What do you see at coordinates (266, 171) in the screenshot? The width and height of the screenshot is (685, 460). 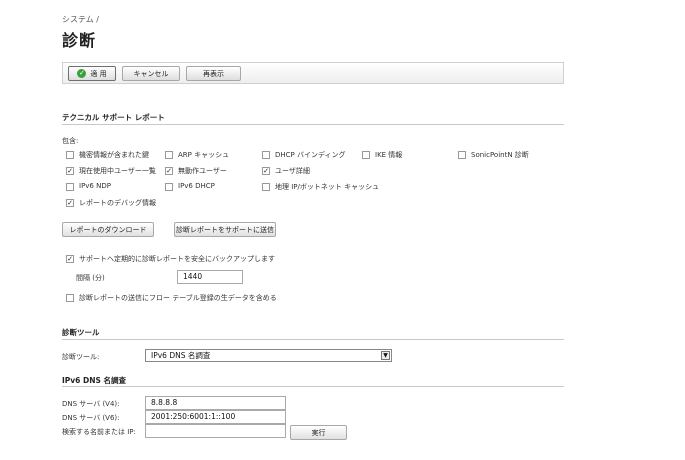 I see `option-checkbox-user-details: ✓` at bounding box center [266, 171].